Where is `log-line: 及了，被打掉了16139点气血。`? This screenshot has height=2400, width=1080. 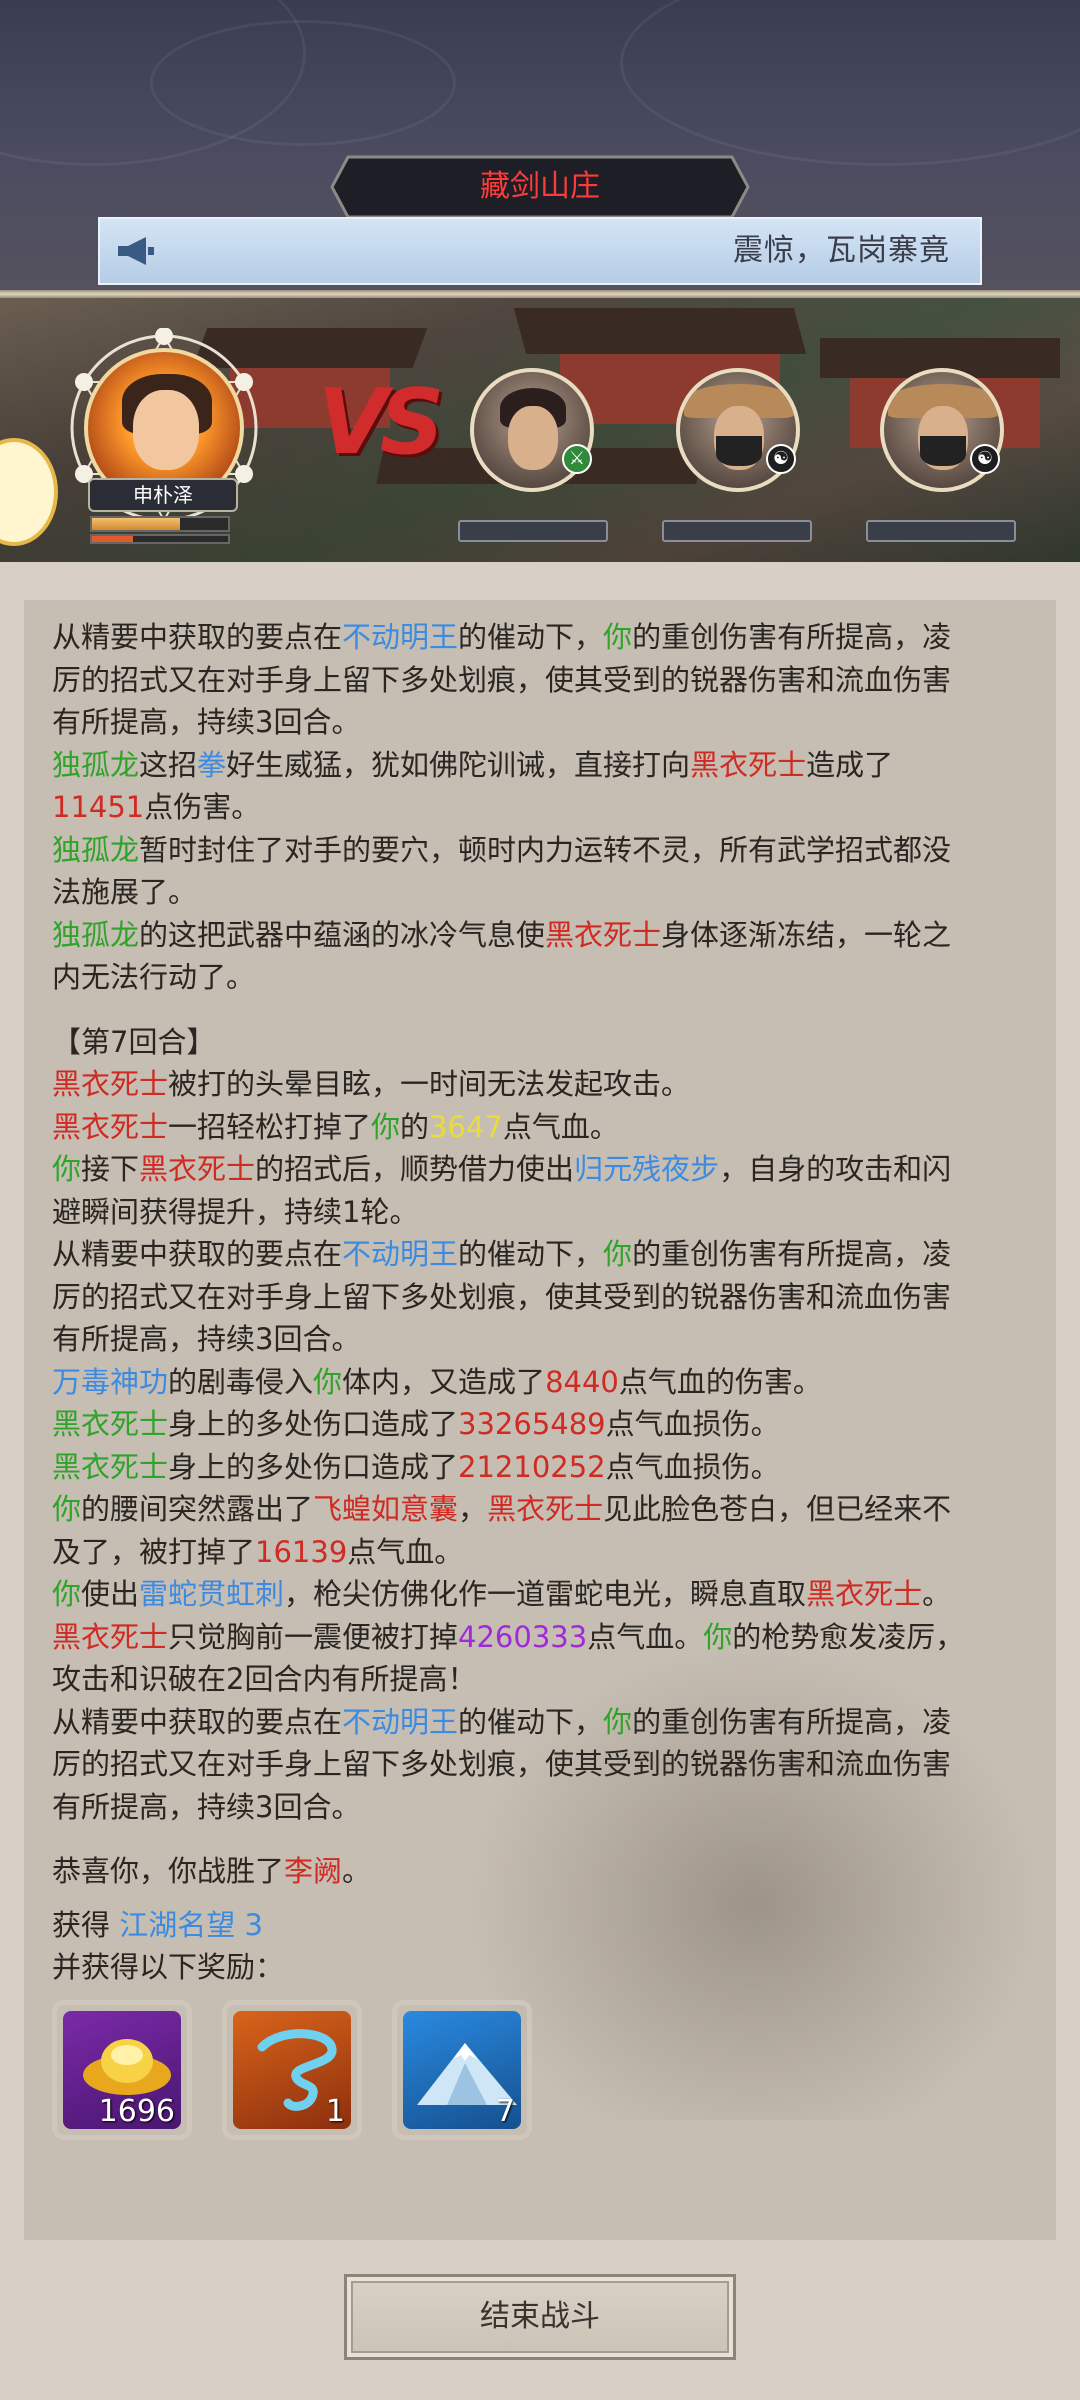 log-line: 及了，被打掉了16139点气血。 is located at coordinates (547, 1552).